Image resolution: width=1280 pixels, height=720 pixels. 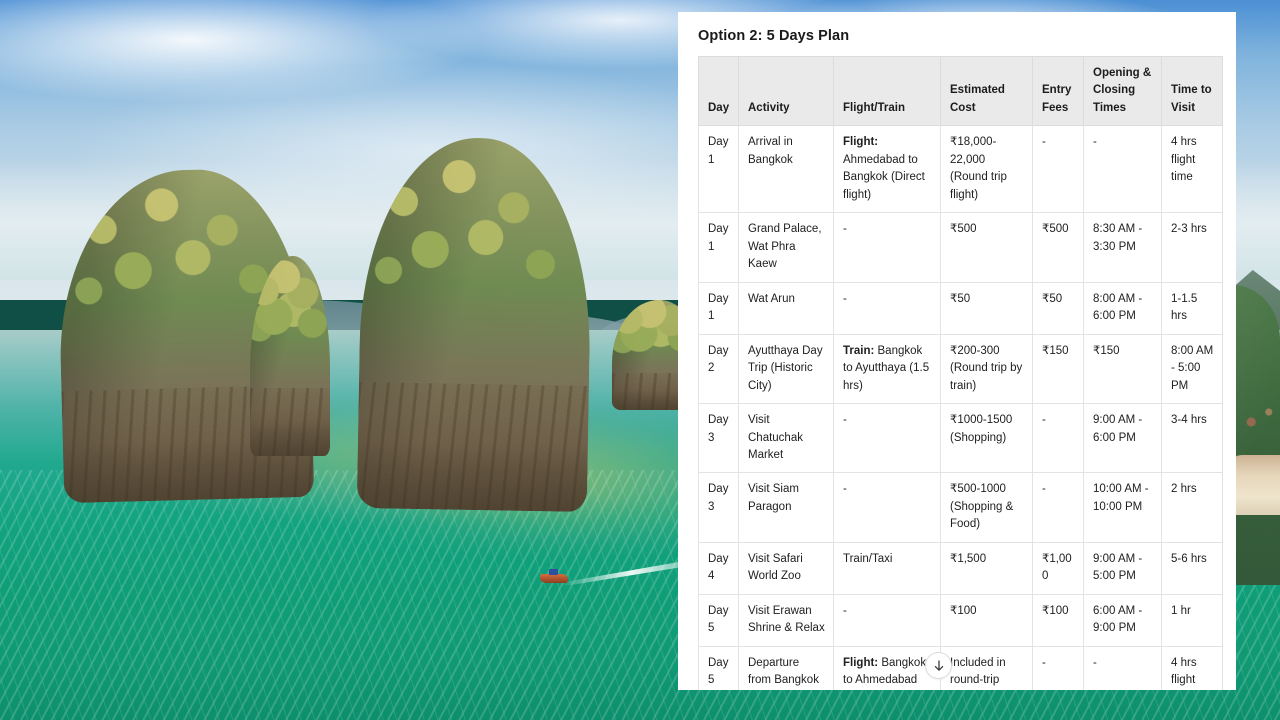 What do you see at coordinates (786, 438) in the screenshot?
I see `cell-activity: Visit Chatuchak Market` at bounding box center [786, 438].